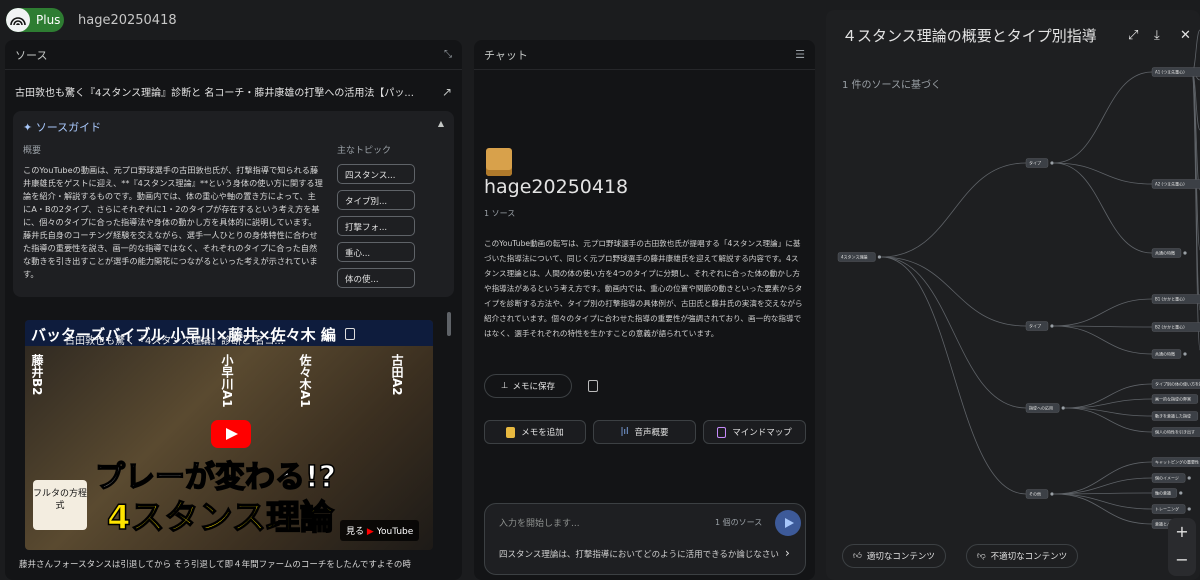  I want to click on add-memo-label: メモを追加, so click(542, 433).